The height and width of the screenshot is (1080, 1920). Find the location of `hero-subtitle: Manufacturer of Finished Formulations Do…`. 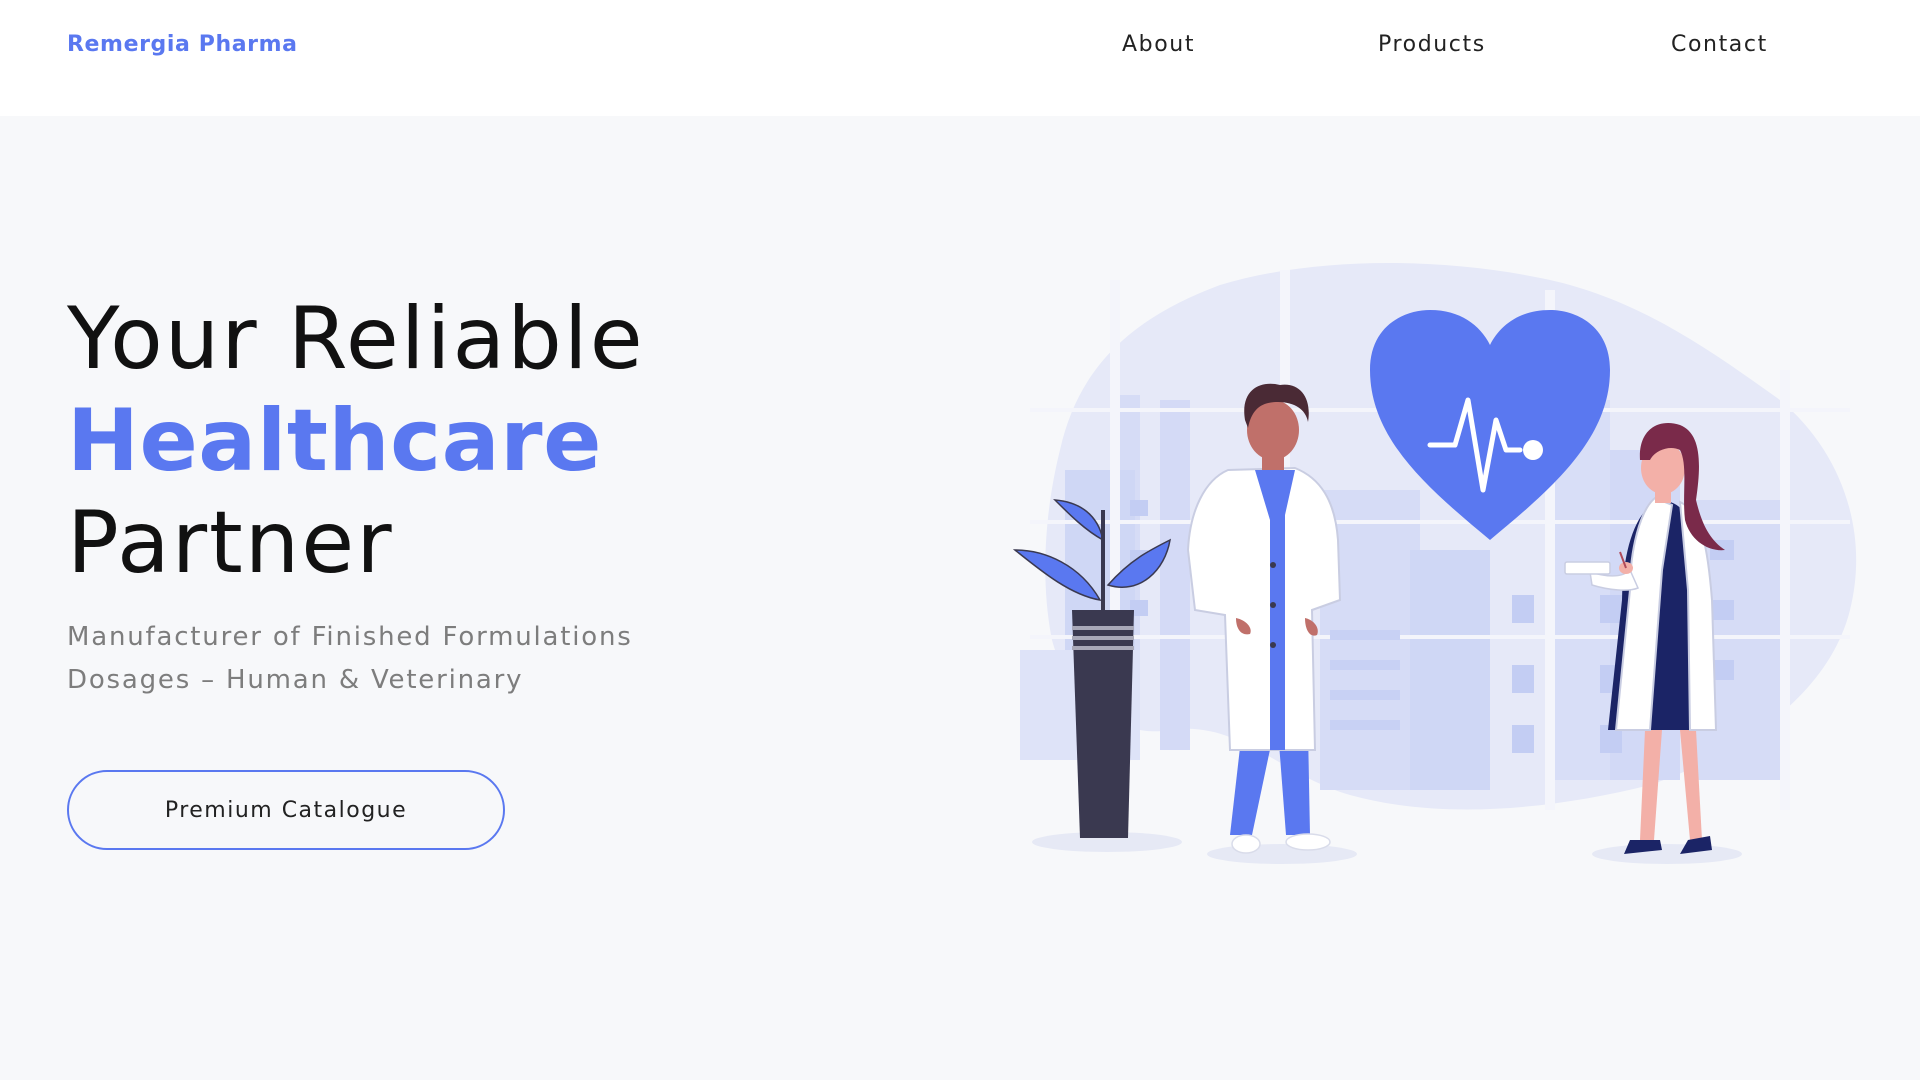

hero-subtitle: Manufacturer of Finished Formulations Do… is located at coordinates (387, 659).